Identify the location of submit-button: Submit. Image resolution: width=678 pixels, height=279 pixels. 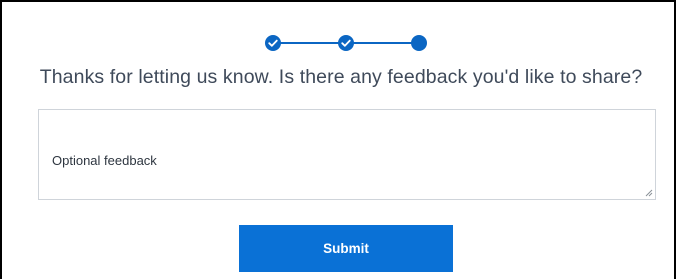
(346, 248).